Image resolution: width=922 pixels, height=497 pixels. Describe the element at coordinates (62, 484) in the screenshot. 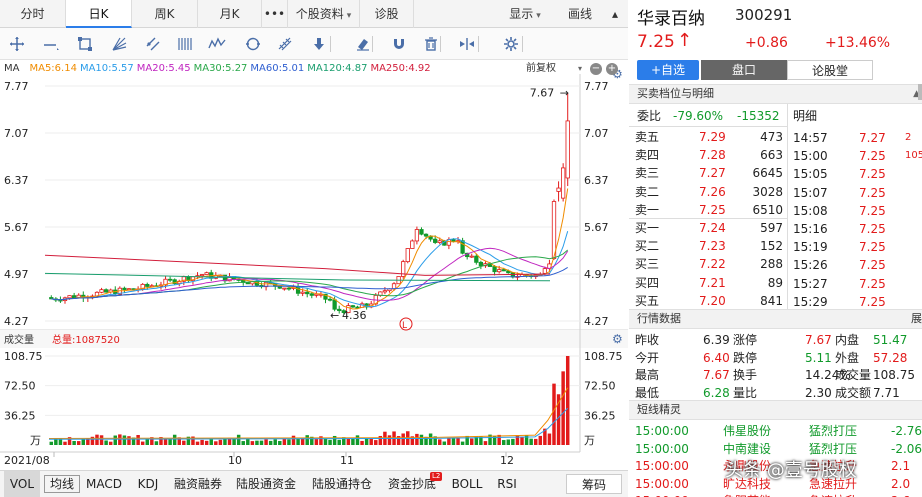

I see `indicator-tab-1: 均线` at that location.